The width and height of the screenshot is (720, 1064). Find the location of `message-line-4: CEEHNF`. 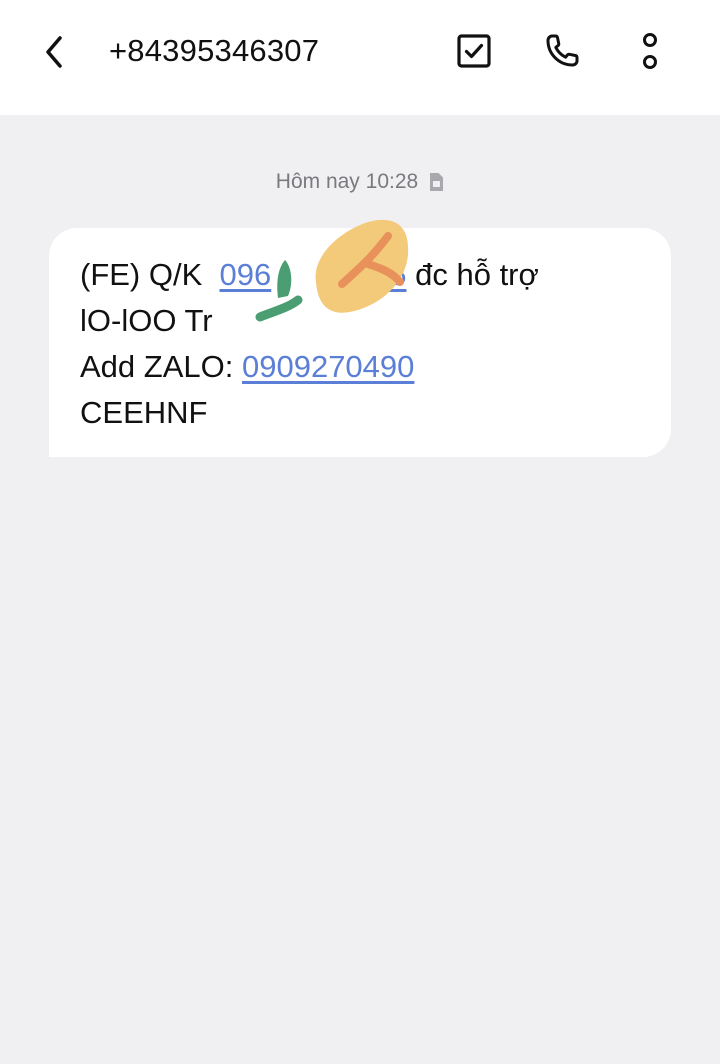

message-line-4: CEEHNF is located at coordinates (144, 412).